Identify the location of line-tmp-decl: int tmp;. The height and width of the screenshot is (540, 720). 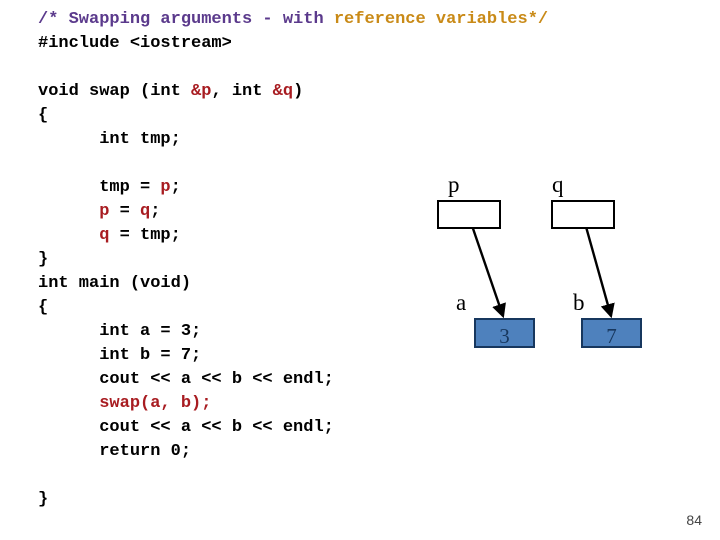
(293, 140).